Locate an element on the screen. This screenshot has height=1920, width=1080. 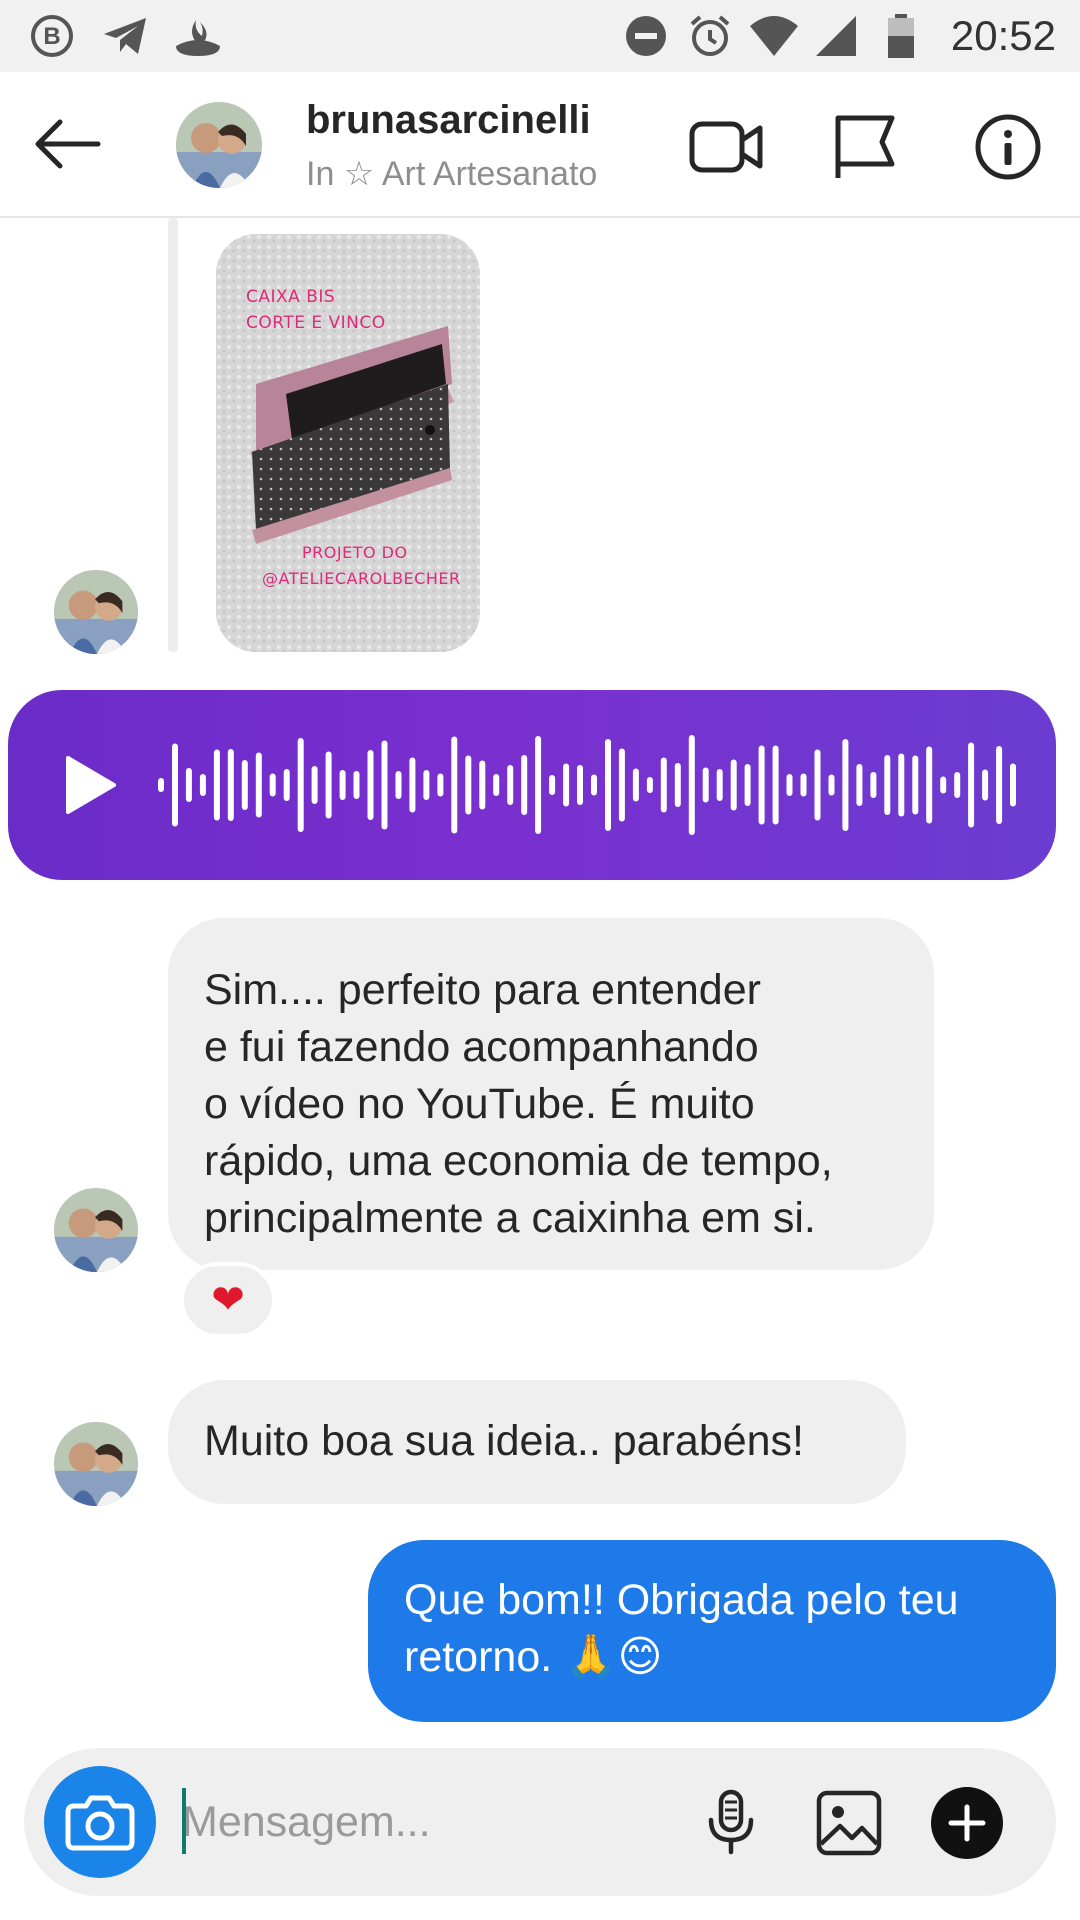
back-arrow-icon is located at coordinates (68, 144).